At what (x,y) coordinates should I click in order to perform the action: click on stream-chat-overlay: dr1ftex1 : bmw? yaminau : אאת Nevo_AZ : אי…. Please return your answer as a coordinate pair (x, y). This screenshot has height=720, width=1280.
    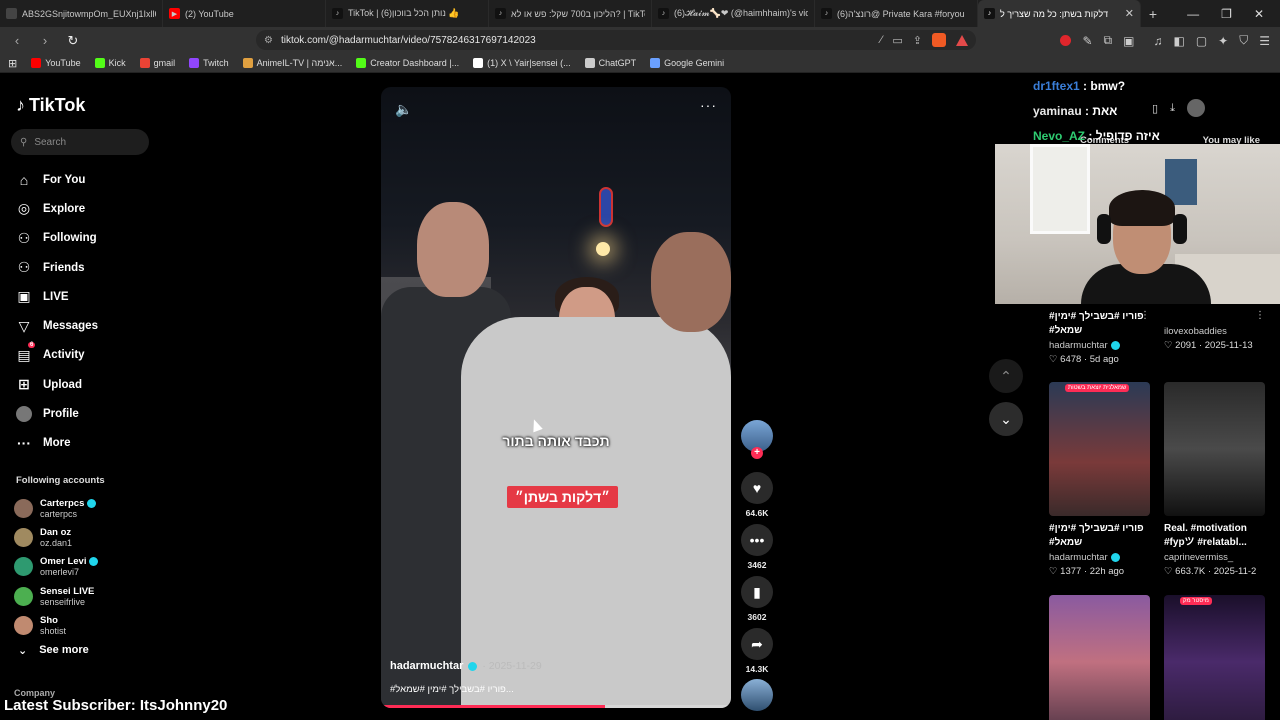
    Looking at the image, I should click on (1096, 111).